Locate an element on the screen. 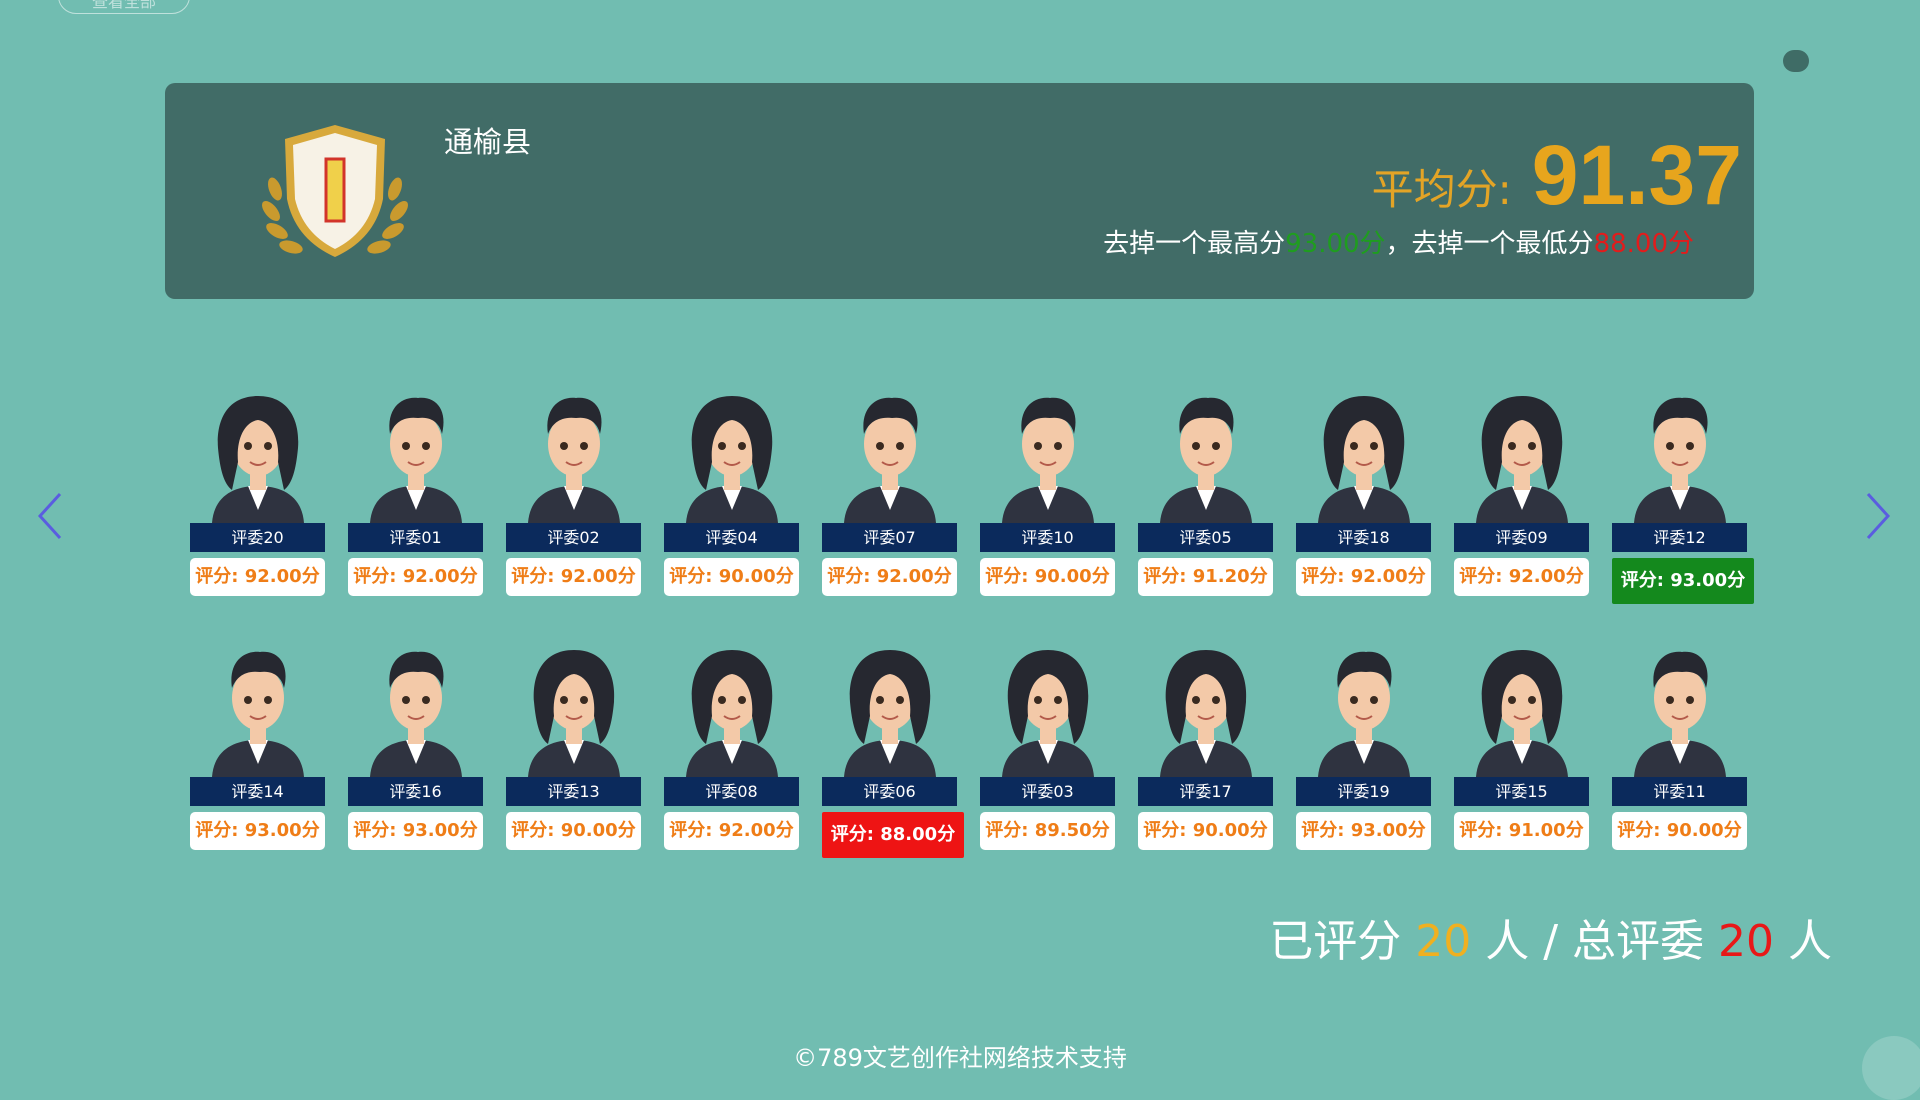 The image size is (1920, 1100). judge-name: 评委04 is located at coordinates (731, 537).